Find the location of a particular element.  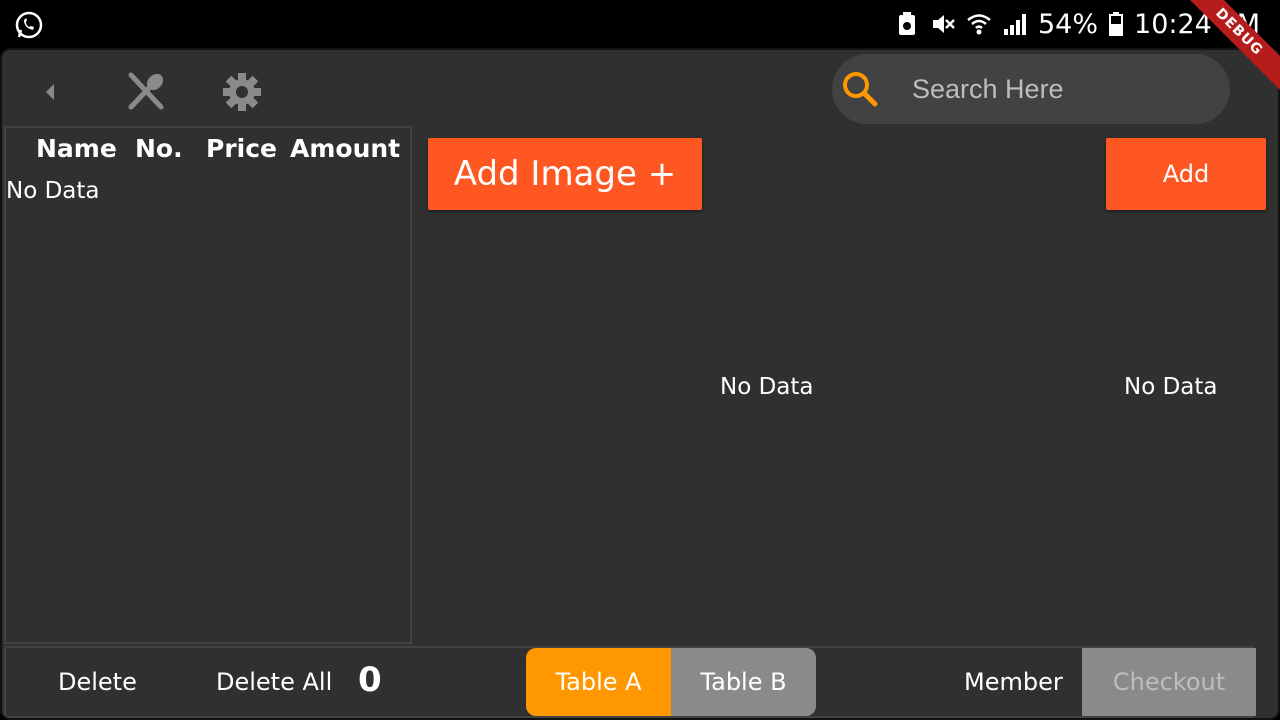

battery-icon is located at coordinates (1116, 24).